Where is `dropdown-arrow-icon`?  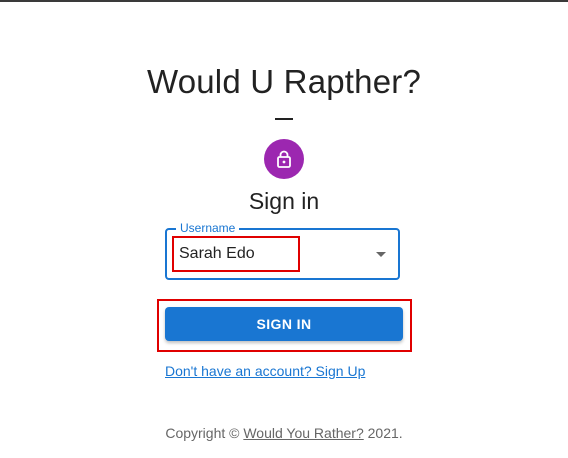
dropdown-arrow-icon is located at coordinates (381, 254).